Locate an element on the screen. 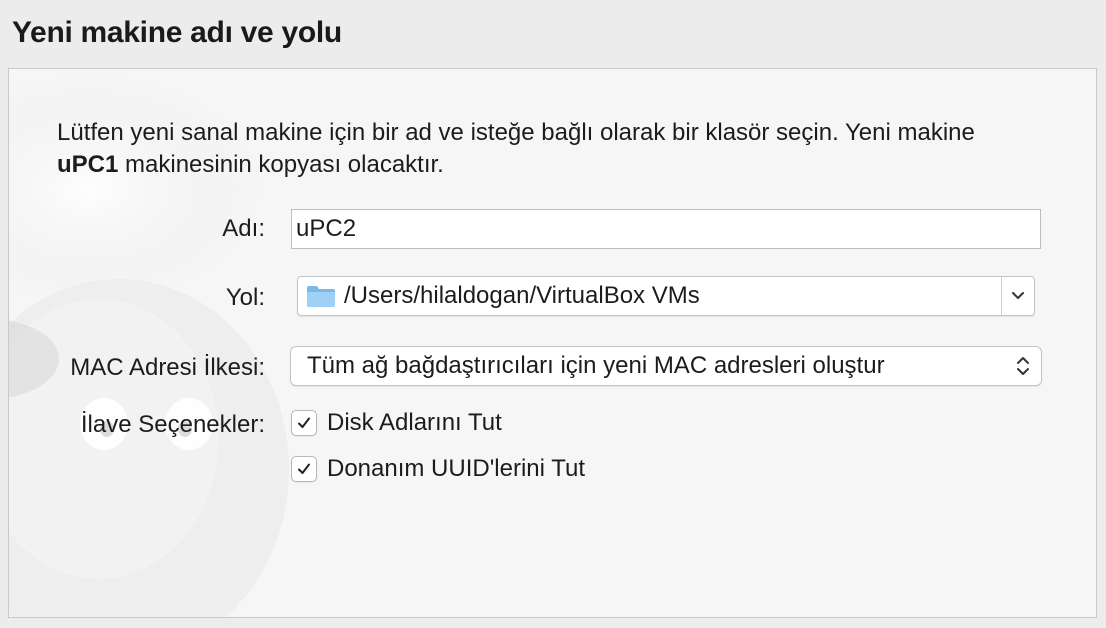  keep-hardware-uuids-checkbox is located at coordinates (304, 469).